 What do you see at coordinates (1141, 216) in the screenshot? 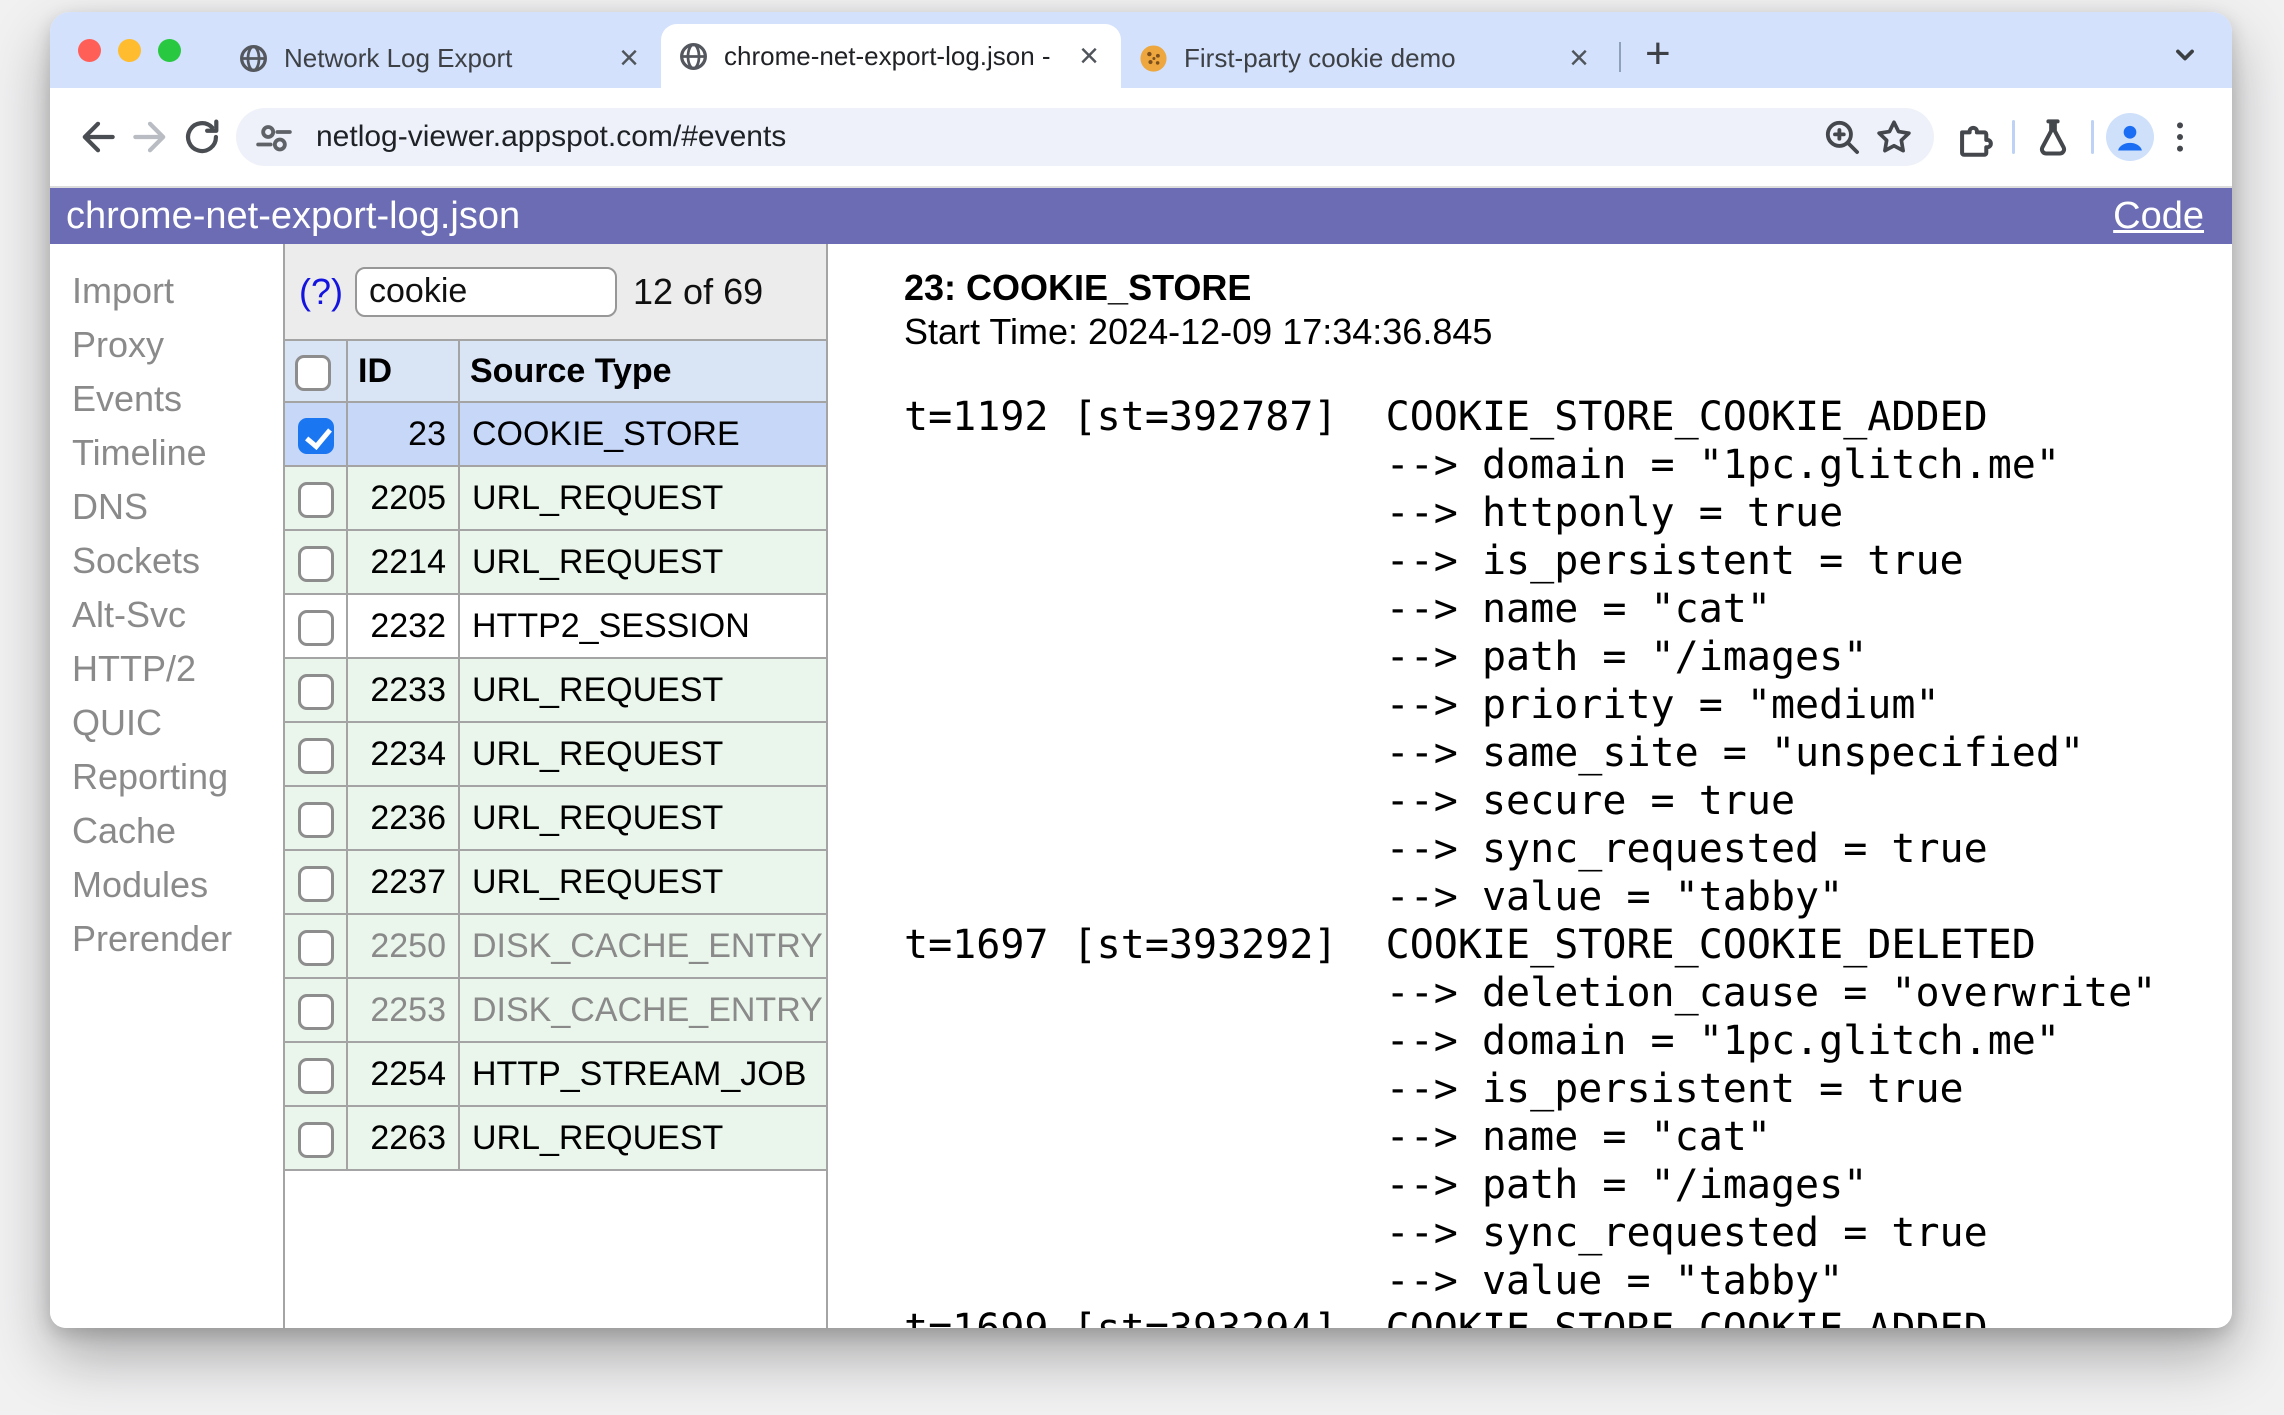
I see `netlog-header-bar: chrome-net-export-log.json Code` at bounding box center [1141, 216].